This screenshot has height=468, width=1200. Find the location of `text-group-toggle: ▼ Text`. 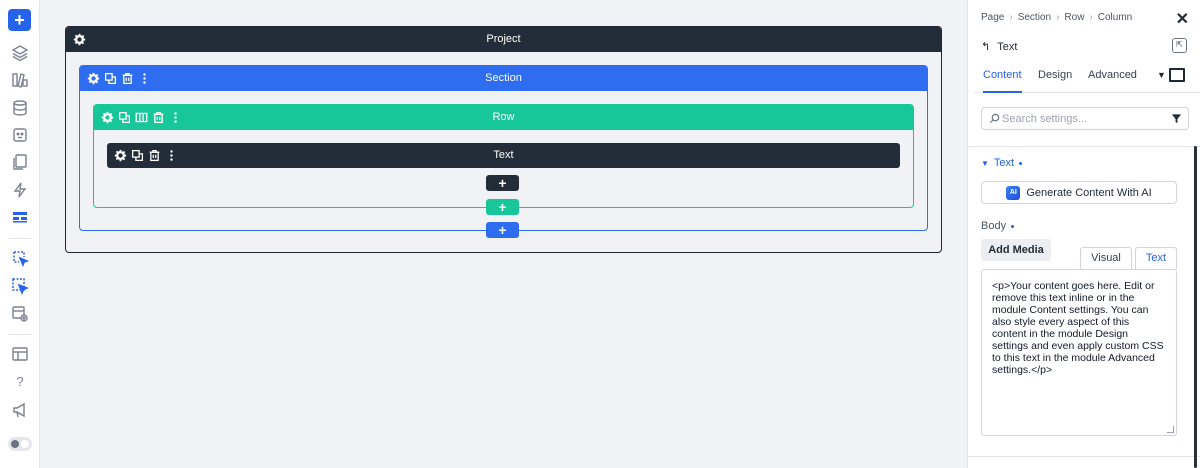

text-group-toggle: ▼ Text is located at coordinates (1002, 163).